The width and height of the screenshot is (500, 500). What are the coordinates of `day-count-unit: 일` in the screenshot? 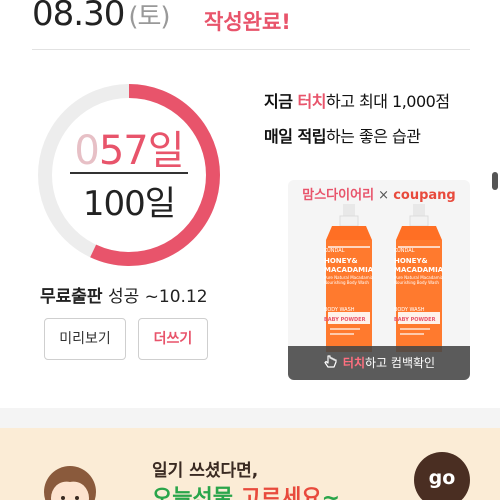 It's located at (166, 151).